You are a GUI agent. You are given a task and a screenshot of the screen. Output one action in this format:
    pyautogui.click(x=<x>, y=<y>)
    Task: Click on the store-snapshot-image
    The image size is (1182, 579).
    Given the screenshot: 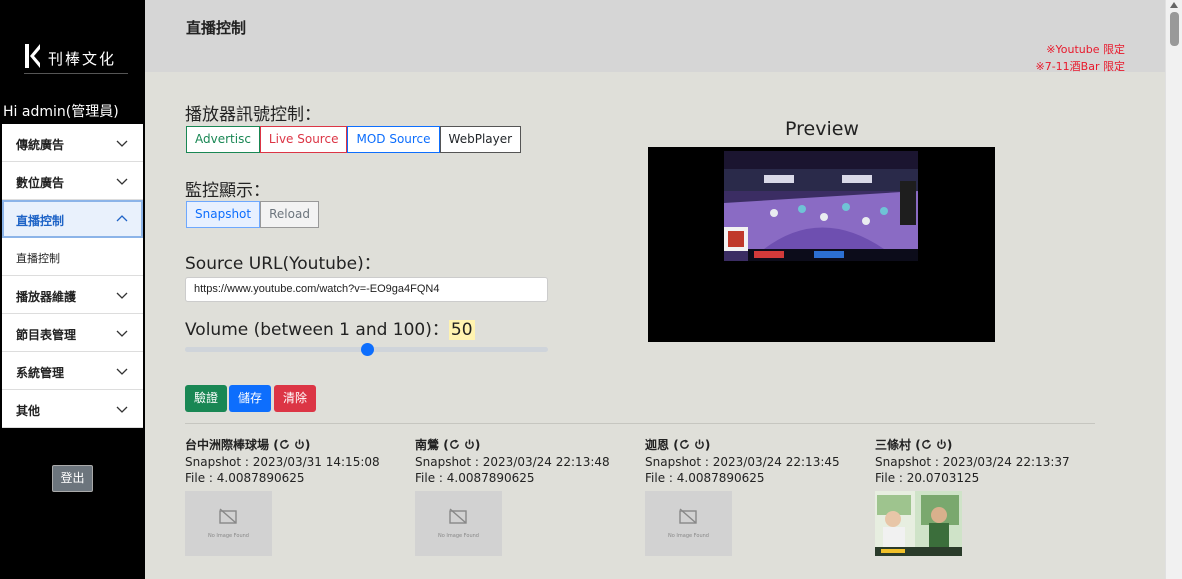 What is the action you would take?
    pyautogui.click(x=918, y=523)
    